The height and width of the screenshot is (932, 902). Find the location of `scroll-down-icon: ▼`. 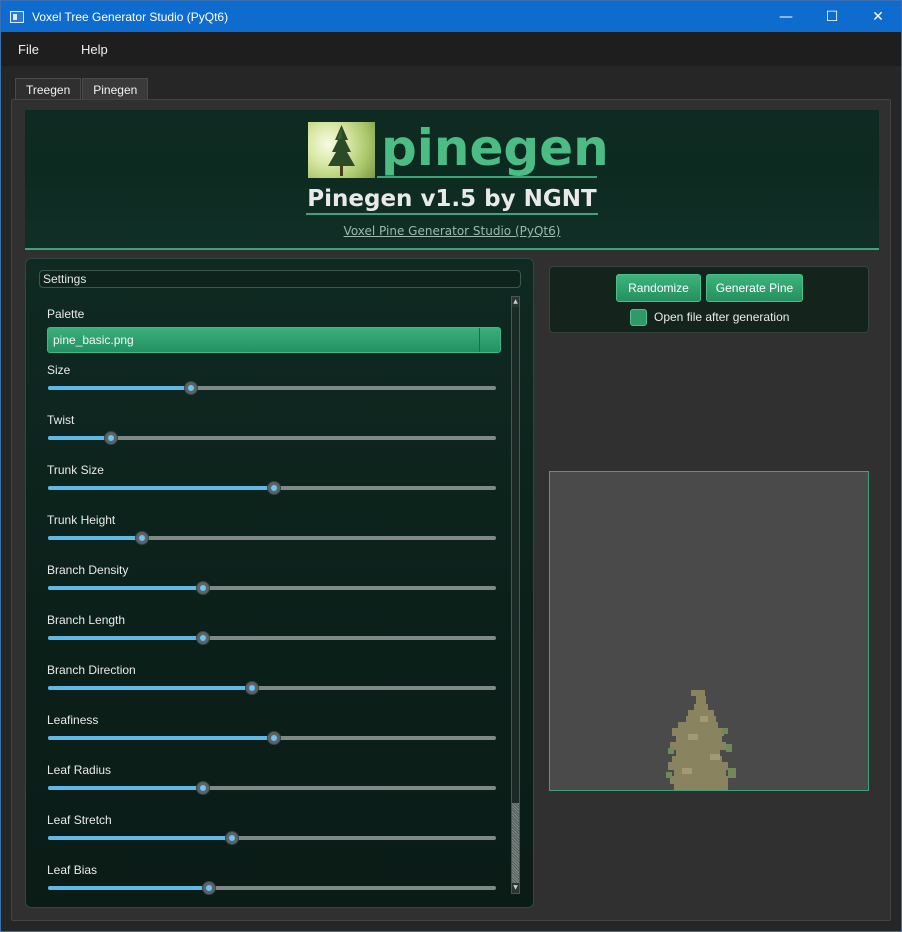

scroll-down-icon: ▼ is located at coordinates (515, 888).